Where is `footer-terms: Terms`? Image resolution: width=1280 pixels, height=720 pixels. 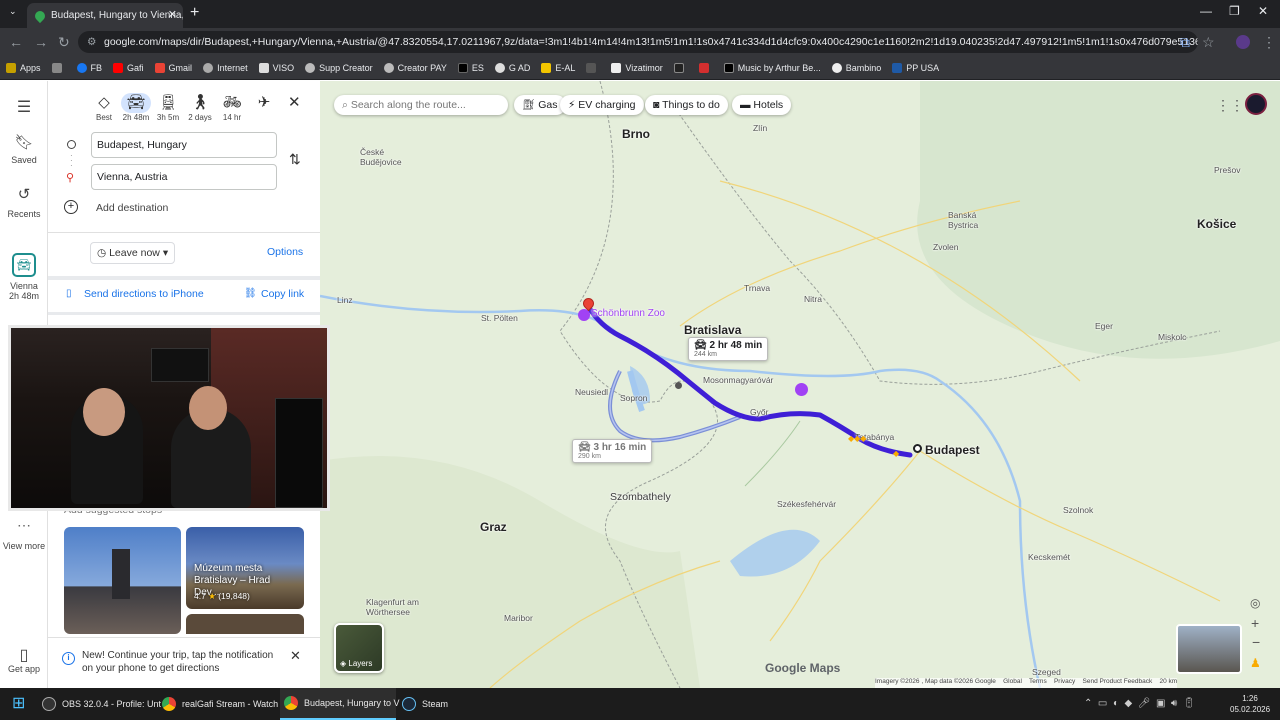
footer-terms: Terms is located at coordinates (1038, 681).